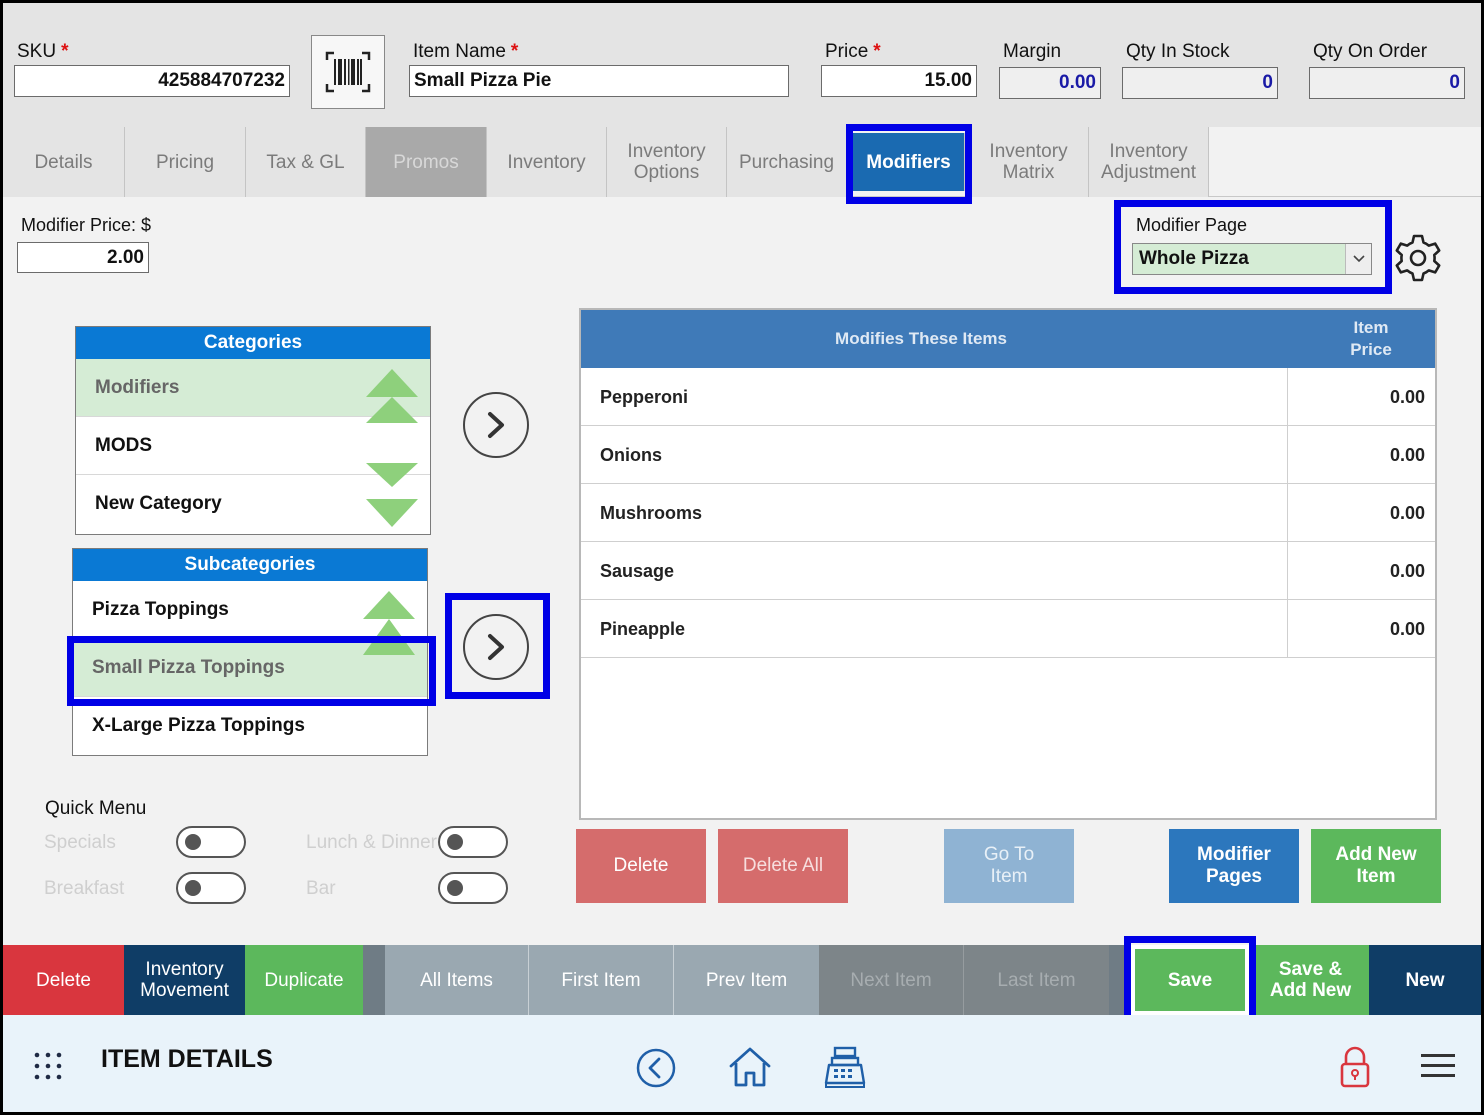  I want to click on subcategory-item-x-large-pizza-toppings: X-Large Pizza Toppings, so click(250, 726).